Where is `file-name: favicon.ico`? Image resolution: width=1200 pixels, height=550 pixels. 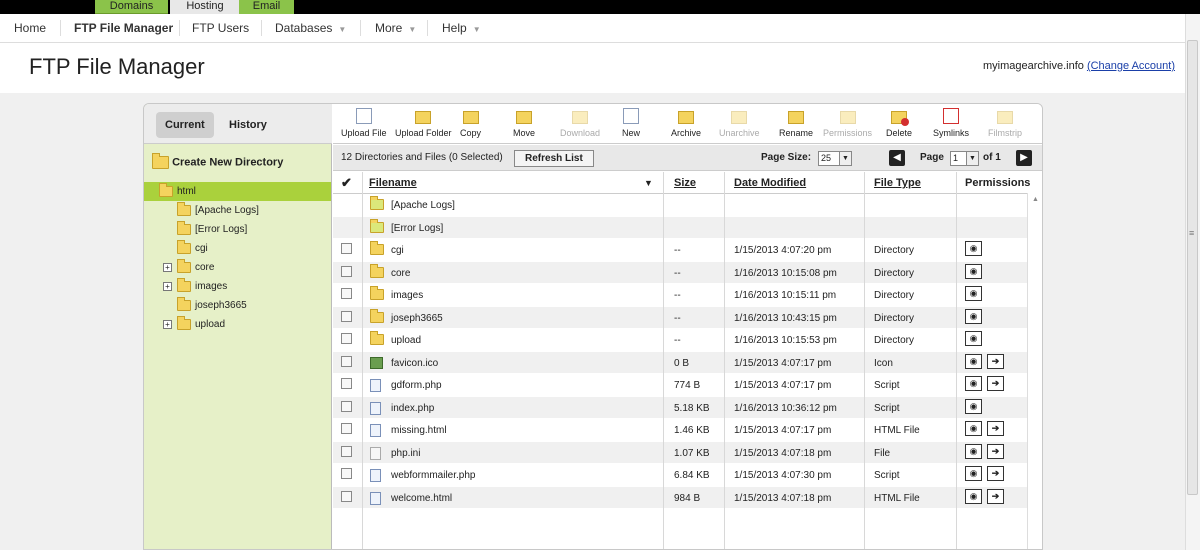 file-name: favicon.ico is located at coordinates (414, 363).